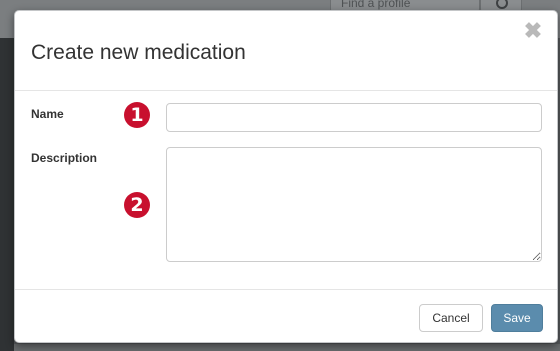 Image resolution: width=560 pixels, height=351 pixels. What do you see at coordinates (286, 90) in the screenshot?
I see `header-divider` at bounding box center [286, 90].